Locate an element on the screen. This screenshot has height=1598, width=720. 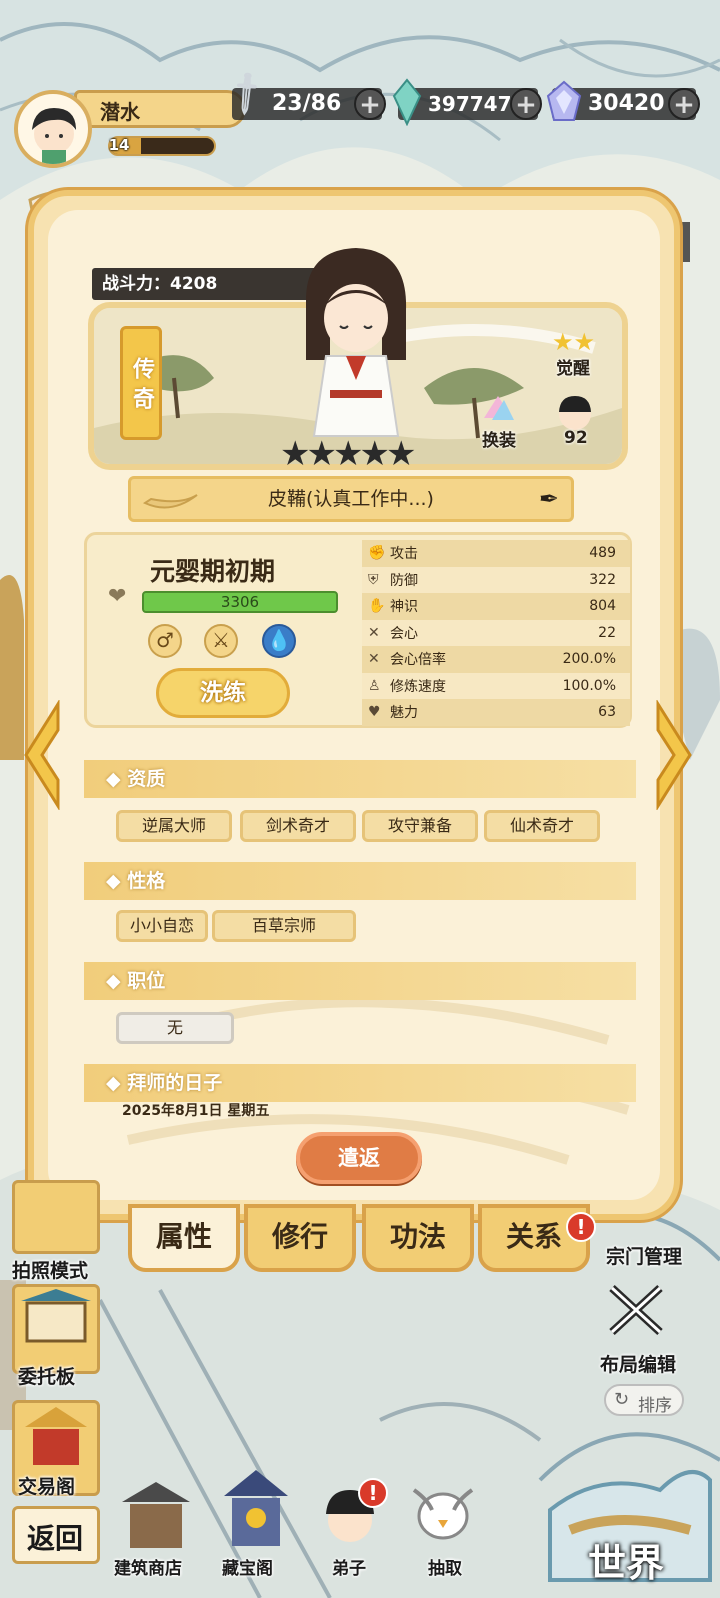
photo-mode-button is located at coordinates (56, 1217).